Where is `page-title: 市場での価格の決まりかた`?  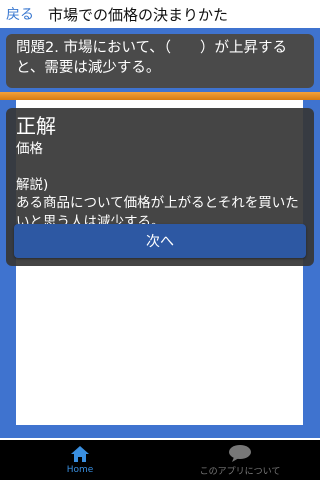 page-title: 市場での価格の決まりかた is located at coordinates (138, 15).